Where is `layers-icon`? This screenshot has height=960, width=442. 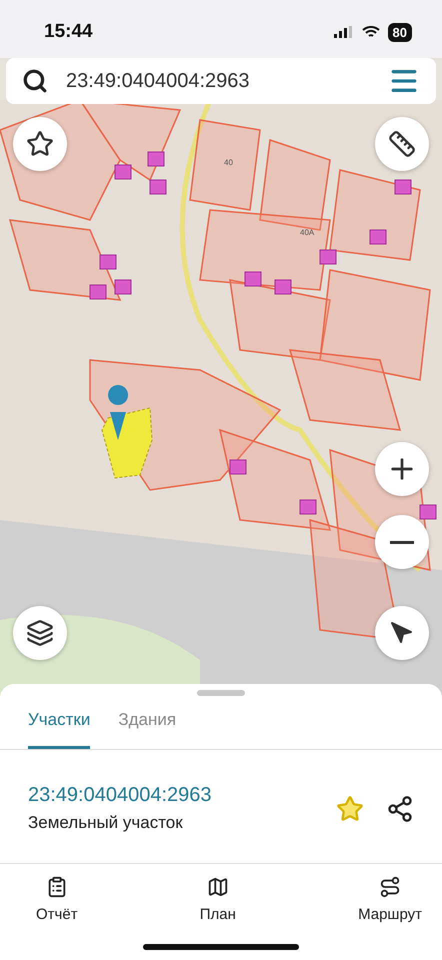 layers-icon is located at coordinates (40, 633).